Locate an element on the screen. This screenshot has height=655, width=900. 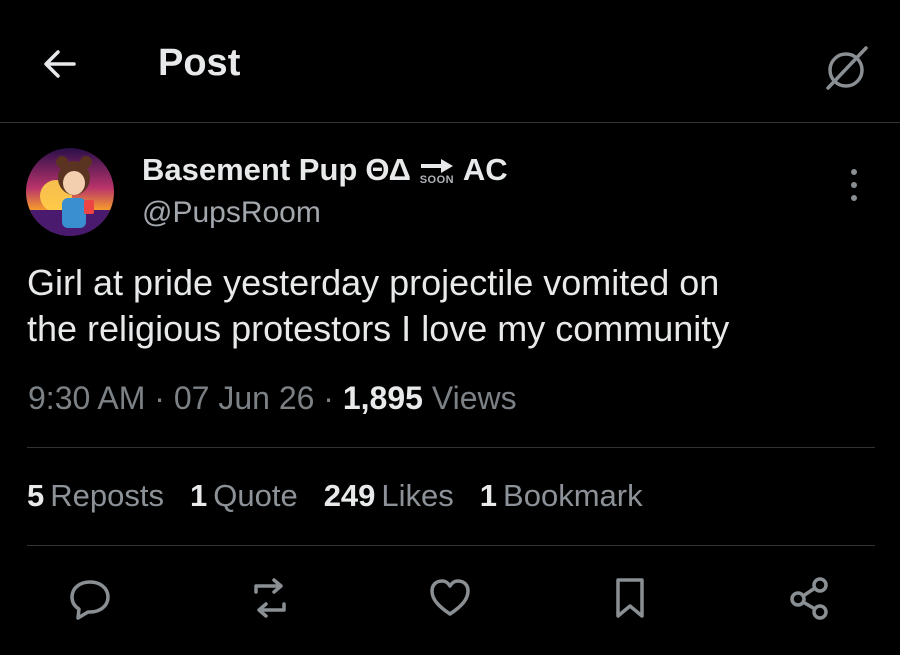
reposts-count: 5 is located at coordinates (36, 495).